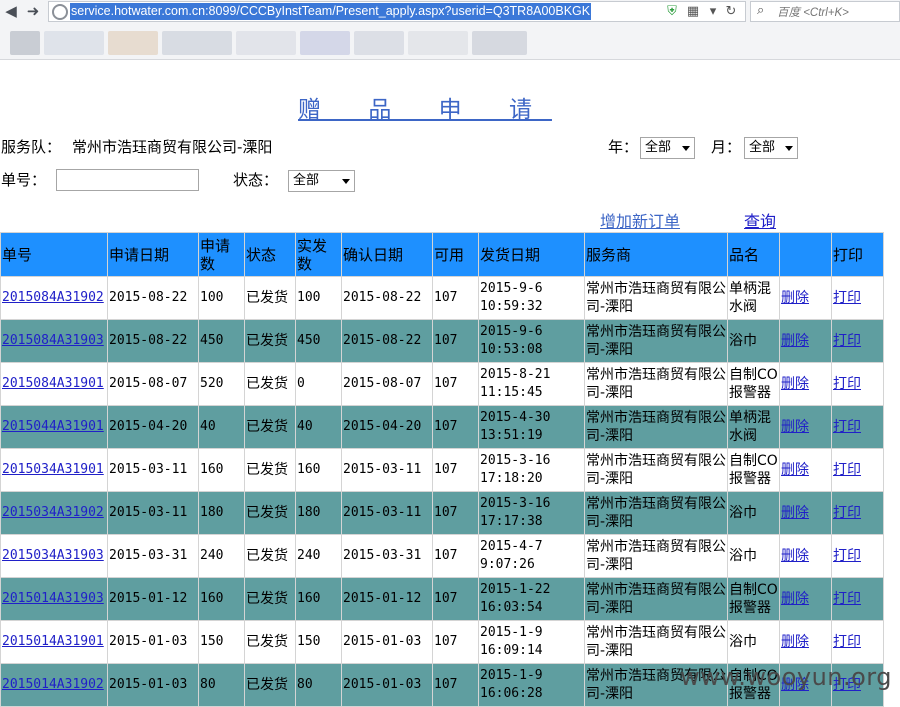 The height and width of the screenshot is (707, 900). What do you see at coordinates (511, 392) in the screenshot?
I see `ship-time: 11:15:45` at bounding box center [511, 392].